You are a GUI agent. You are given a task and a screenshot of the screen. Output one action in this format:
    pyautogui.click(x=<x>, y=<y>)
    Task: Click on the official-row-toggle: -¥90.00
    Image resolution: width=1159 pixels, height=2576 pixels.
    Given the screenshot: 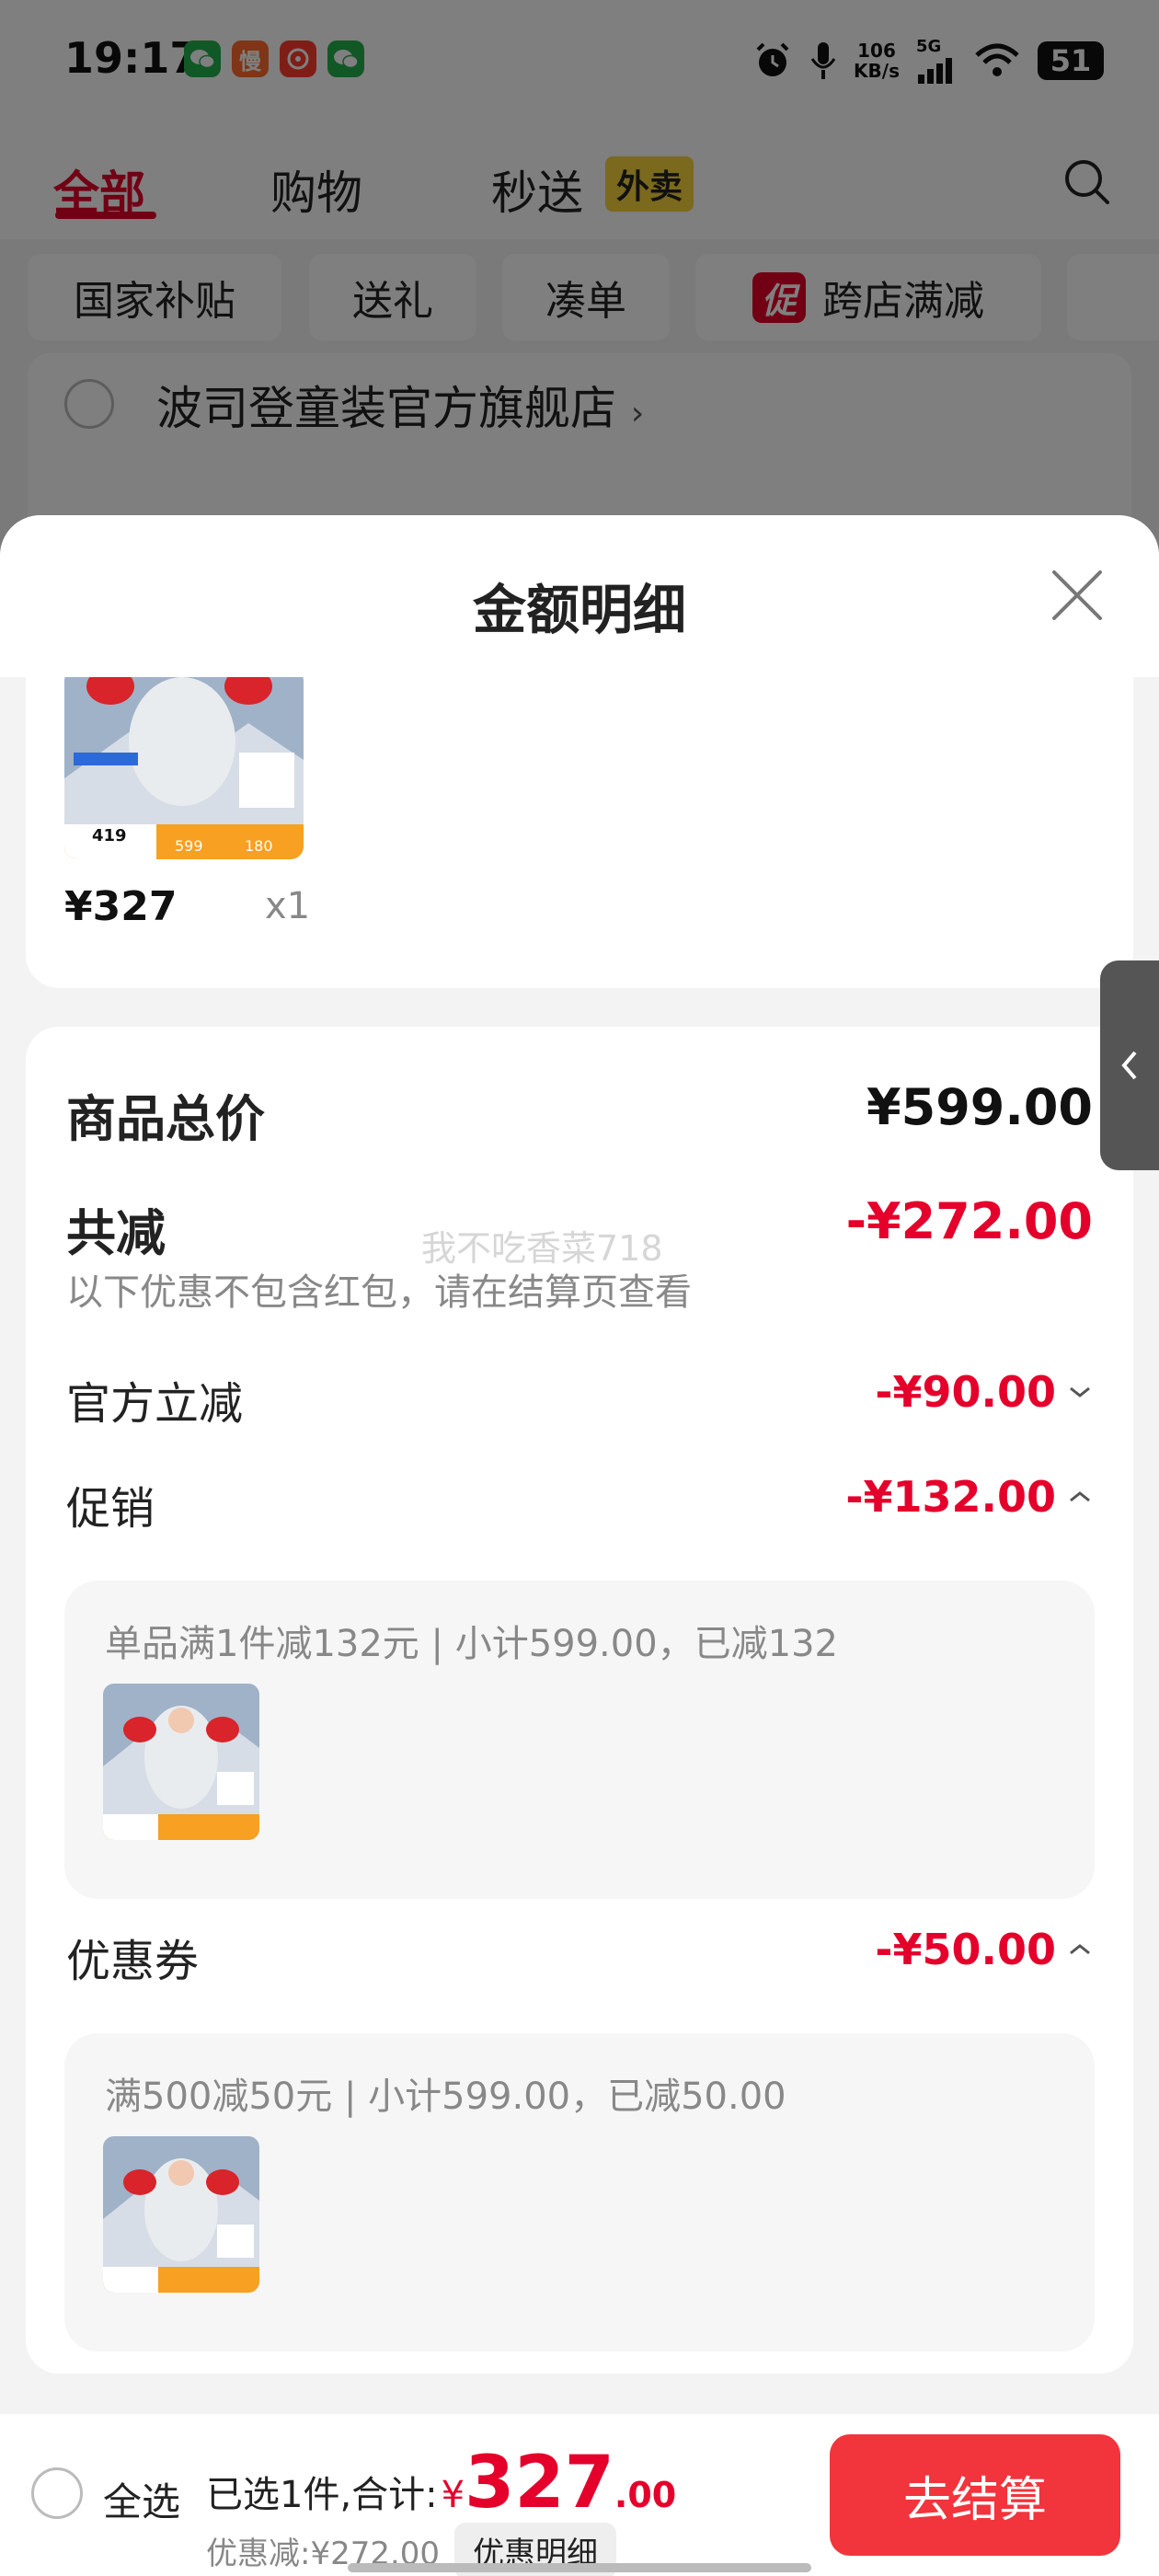 What is the action you would take?
    pyautogui.click(x=984, y=1392)
    